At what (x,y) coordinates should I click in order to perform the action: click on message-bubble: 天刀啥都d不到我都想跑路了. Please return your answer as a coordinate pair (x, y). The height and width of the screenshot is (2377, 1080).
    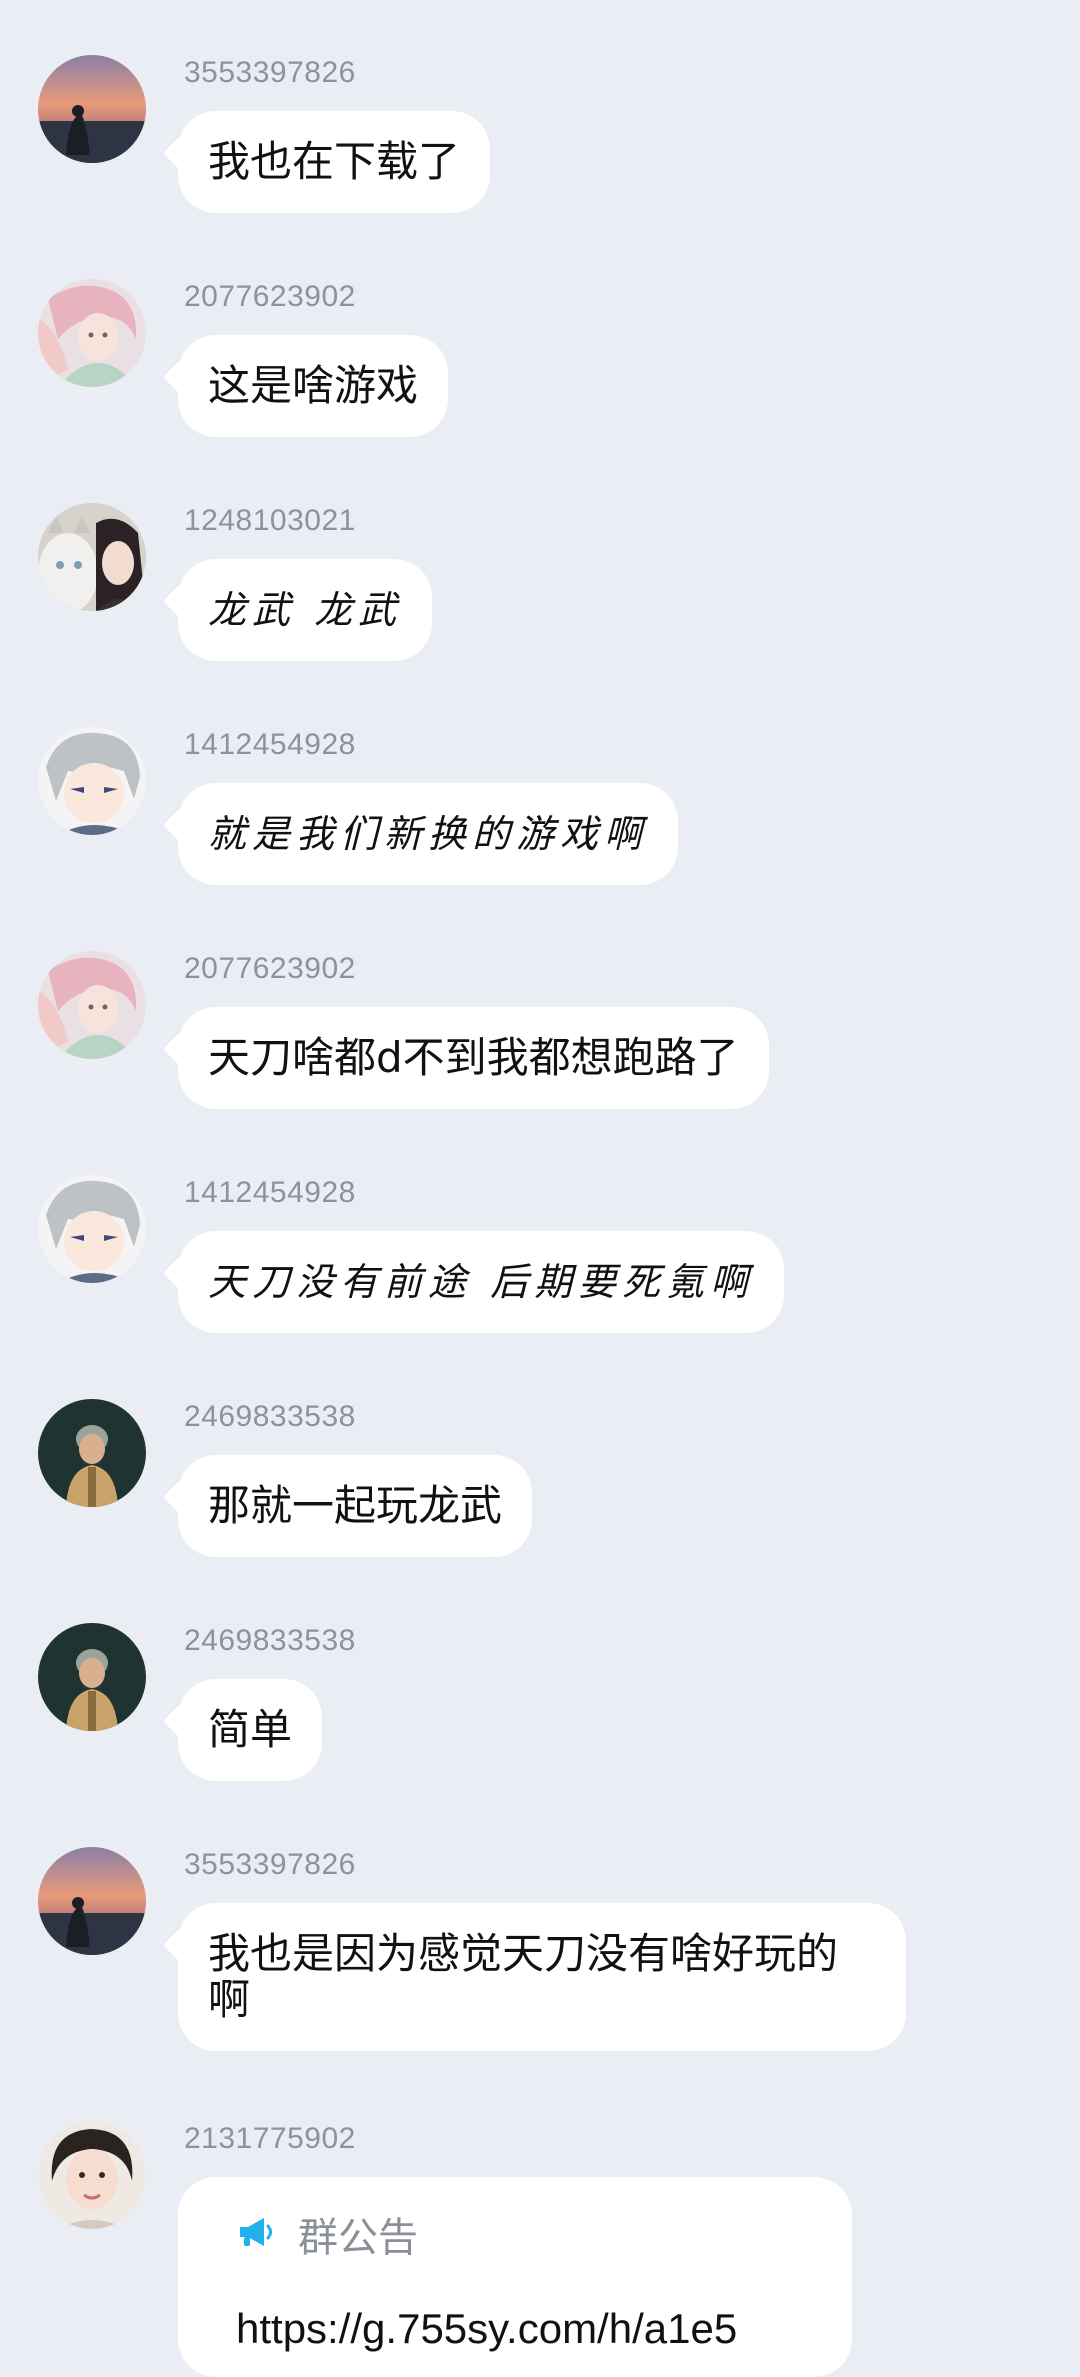
    Looking at the image, I should click on (473, 1058).